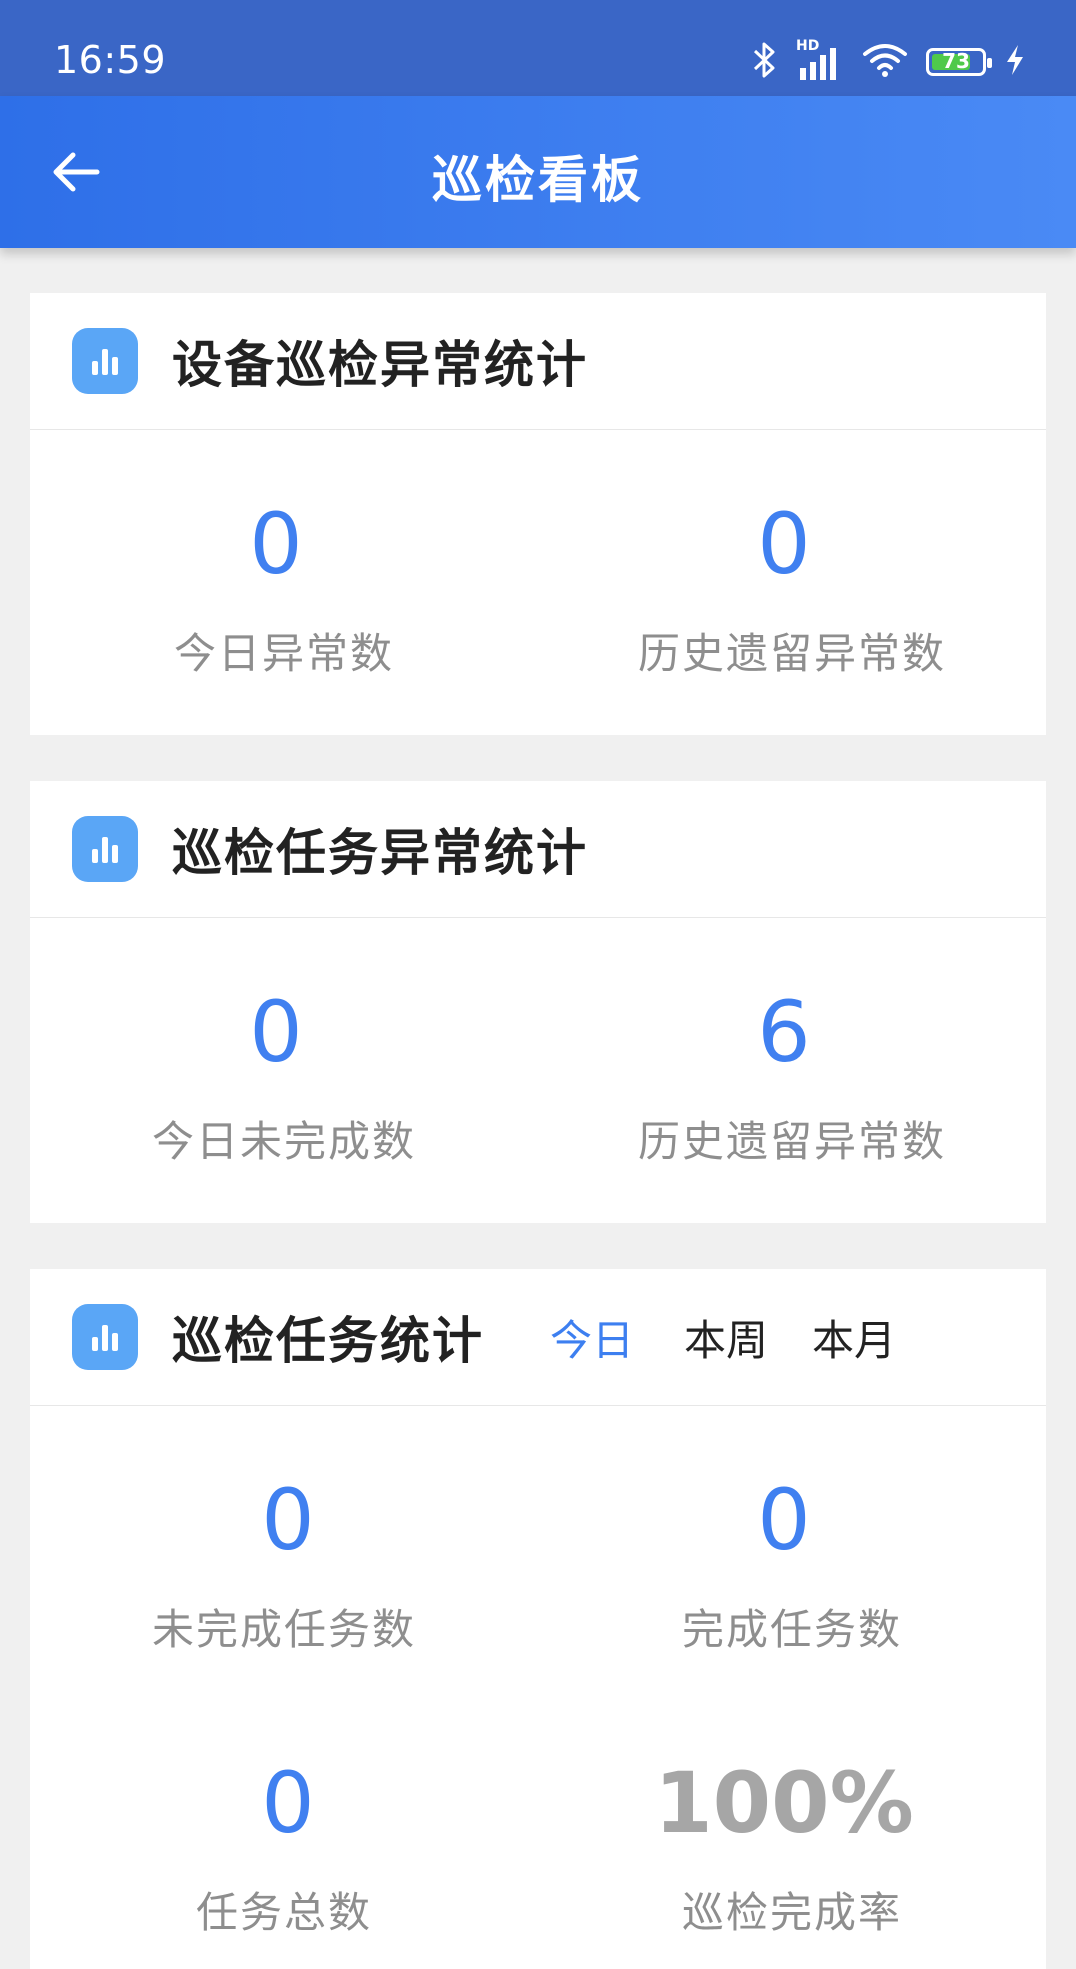  I want to click on stat-today-anomaly: 0 今日异常数, so click(284, 591).